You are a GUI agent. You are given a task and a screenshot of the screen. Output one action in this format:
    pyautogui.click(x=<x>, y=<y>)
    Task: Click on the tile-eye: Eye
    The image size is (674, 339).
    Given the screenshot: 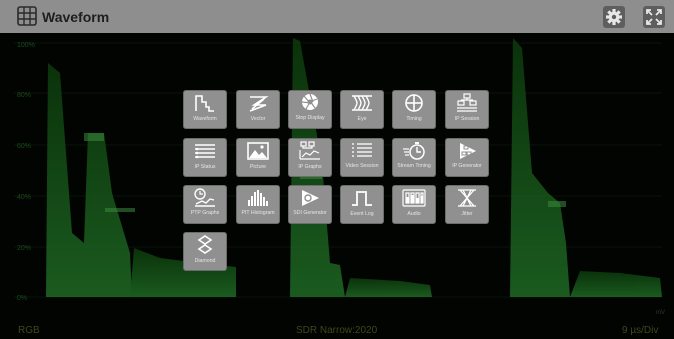 What is the action you would take?
    pyautogui.click(x=362, y=109)
    